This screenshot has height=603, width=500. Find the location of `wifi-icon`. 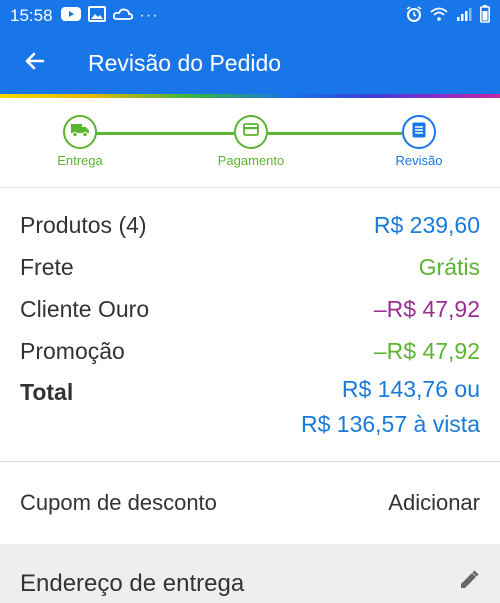

wifi-icon is located at coordinates (439, 16).